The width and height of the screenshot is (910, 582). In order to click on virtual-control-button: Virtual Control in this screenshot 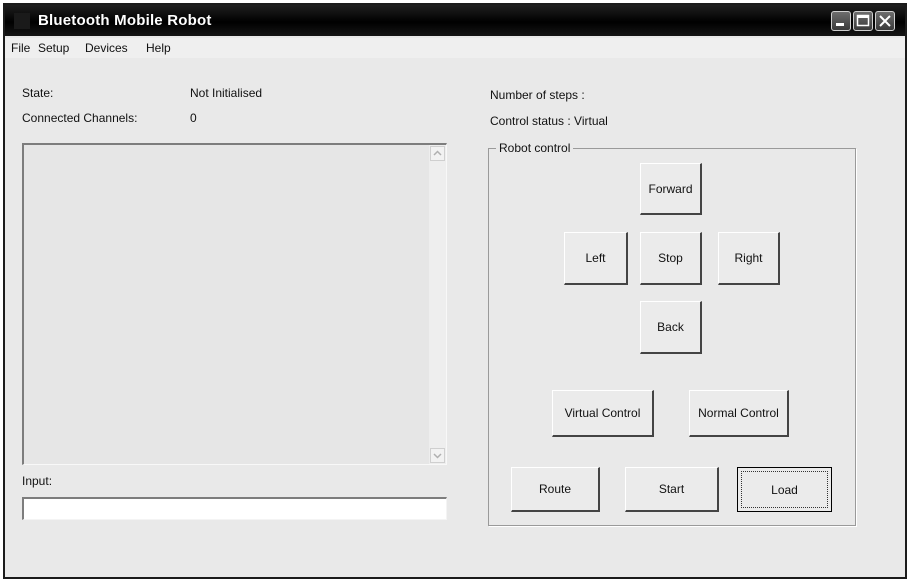, I will do `click(603, 413)`.